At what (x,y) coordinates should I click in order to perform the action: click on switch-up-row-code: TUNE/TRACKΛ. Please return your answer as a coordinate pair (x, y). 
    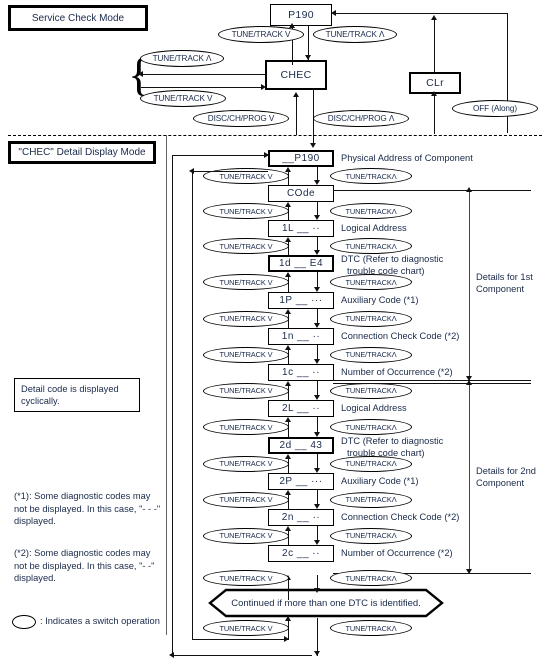
    Looking at the image, I should click on (371, 211).